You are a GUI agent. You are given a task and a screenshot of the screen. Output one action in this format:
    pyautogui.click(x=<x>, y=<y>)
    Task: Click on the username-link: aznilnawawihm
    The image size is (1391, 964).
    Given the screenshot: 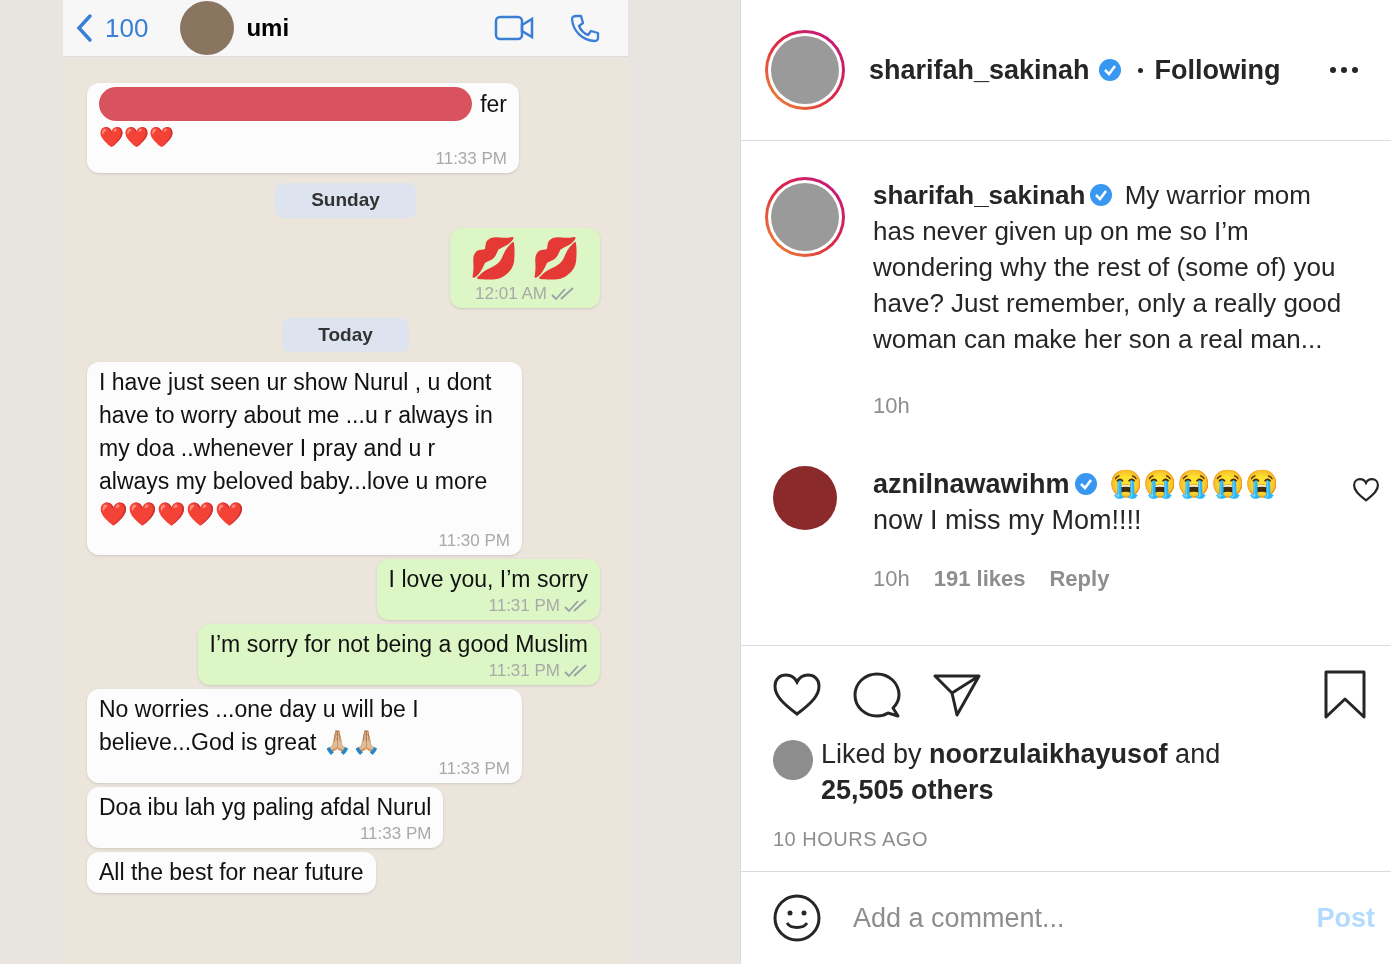 What is the action you would take?
    pyautogui.click(x=971, y=484)
    